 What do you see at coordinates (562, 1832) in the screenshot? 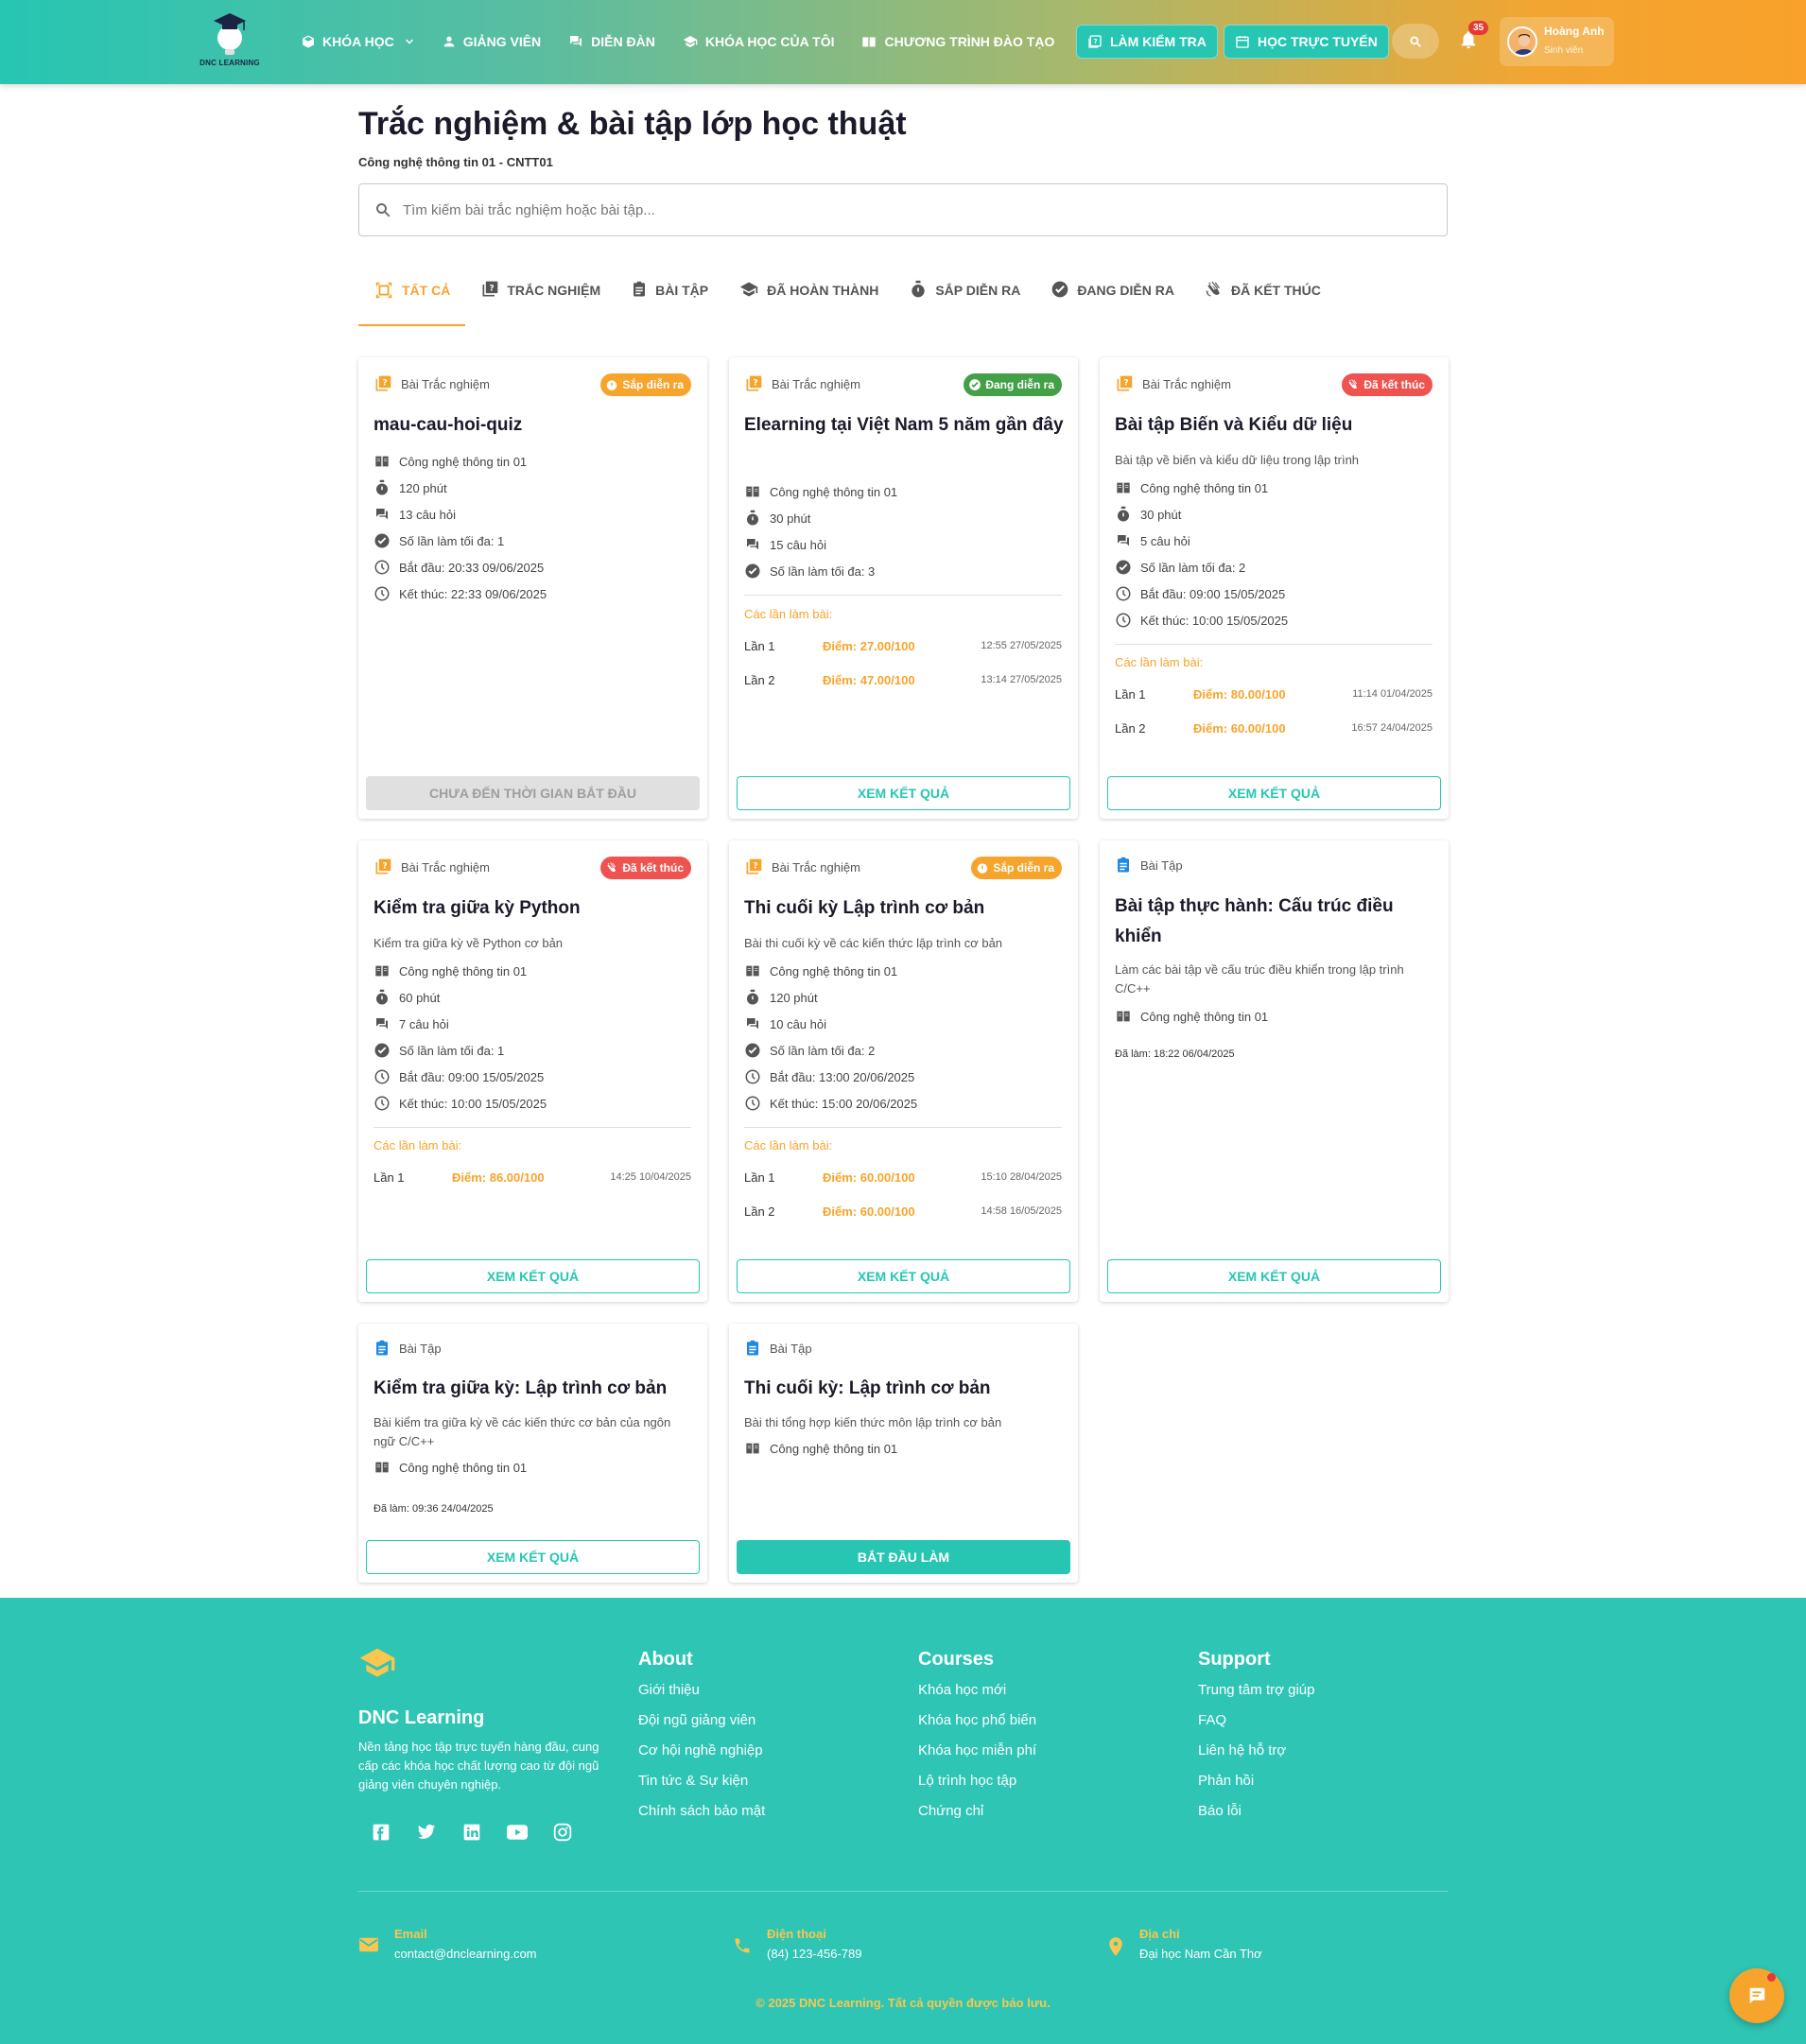
I see `instagram-icon` at bounding box center [562, 1832].